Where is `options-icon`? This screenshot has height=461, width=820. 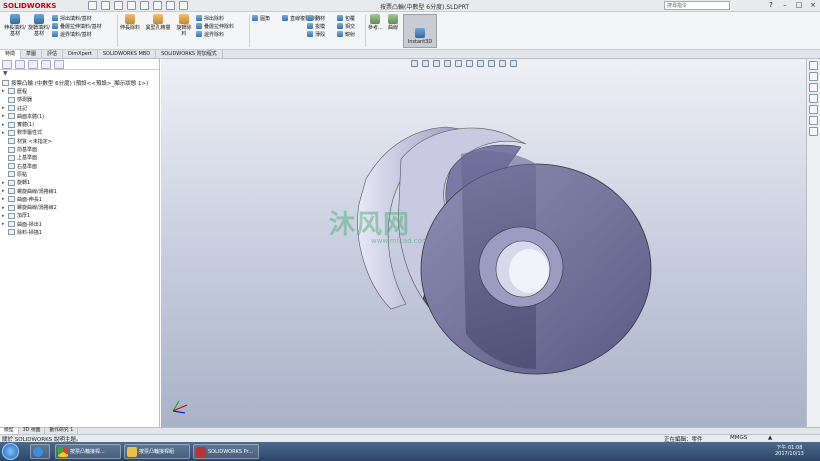
options-icon is located at coordinates (183, 5).